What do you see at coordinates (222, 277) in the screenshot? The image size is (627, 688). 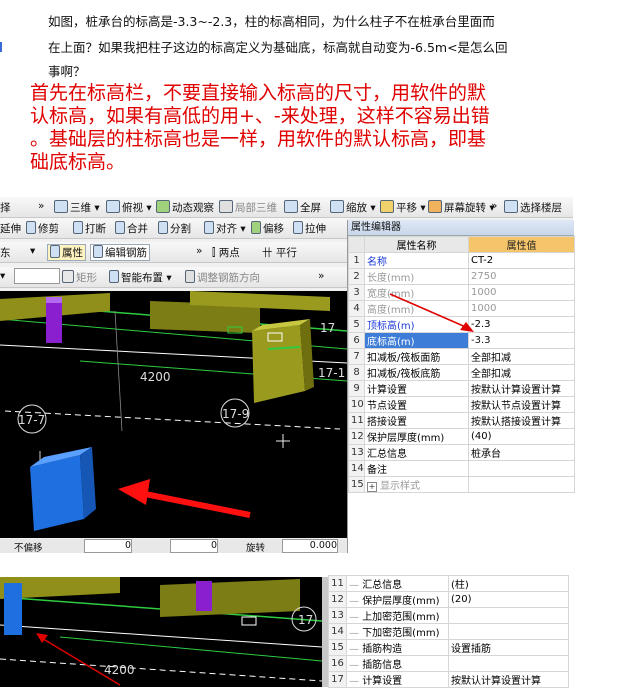 I see `adjust-rebar-button: 调整钢筋方向` at bounding box center [222, 277].